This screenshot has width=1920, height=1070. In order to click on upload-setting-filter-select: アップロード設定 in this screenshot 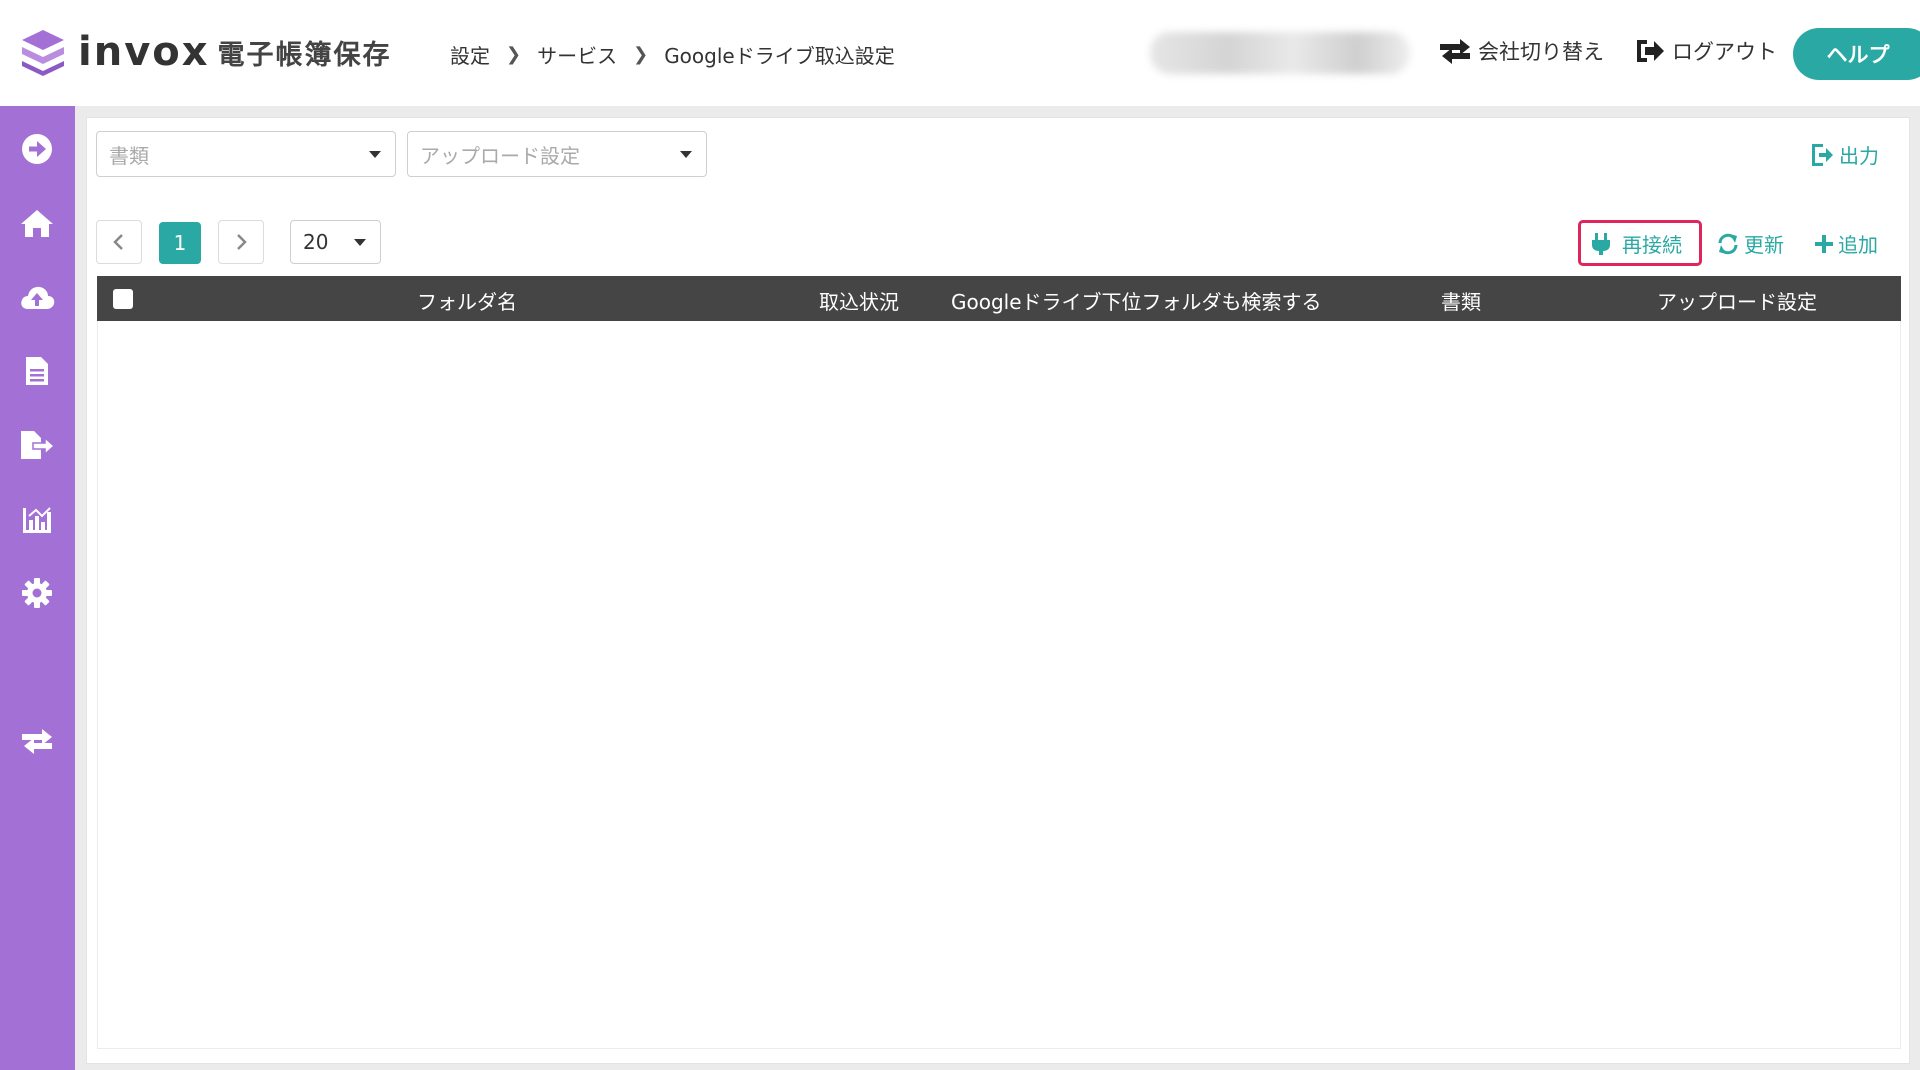, I will do `click(557, 154)`.